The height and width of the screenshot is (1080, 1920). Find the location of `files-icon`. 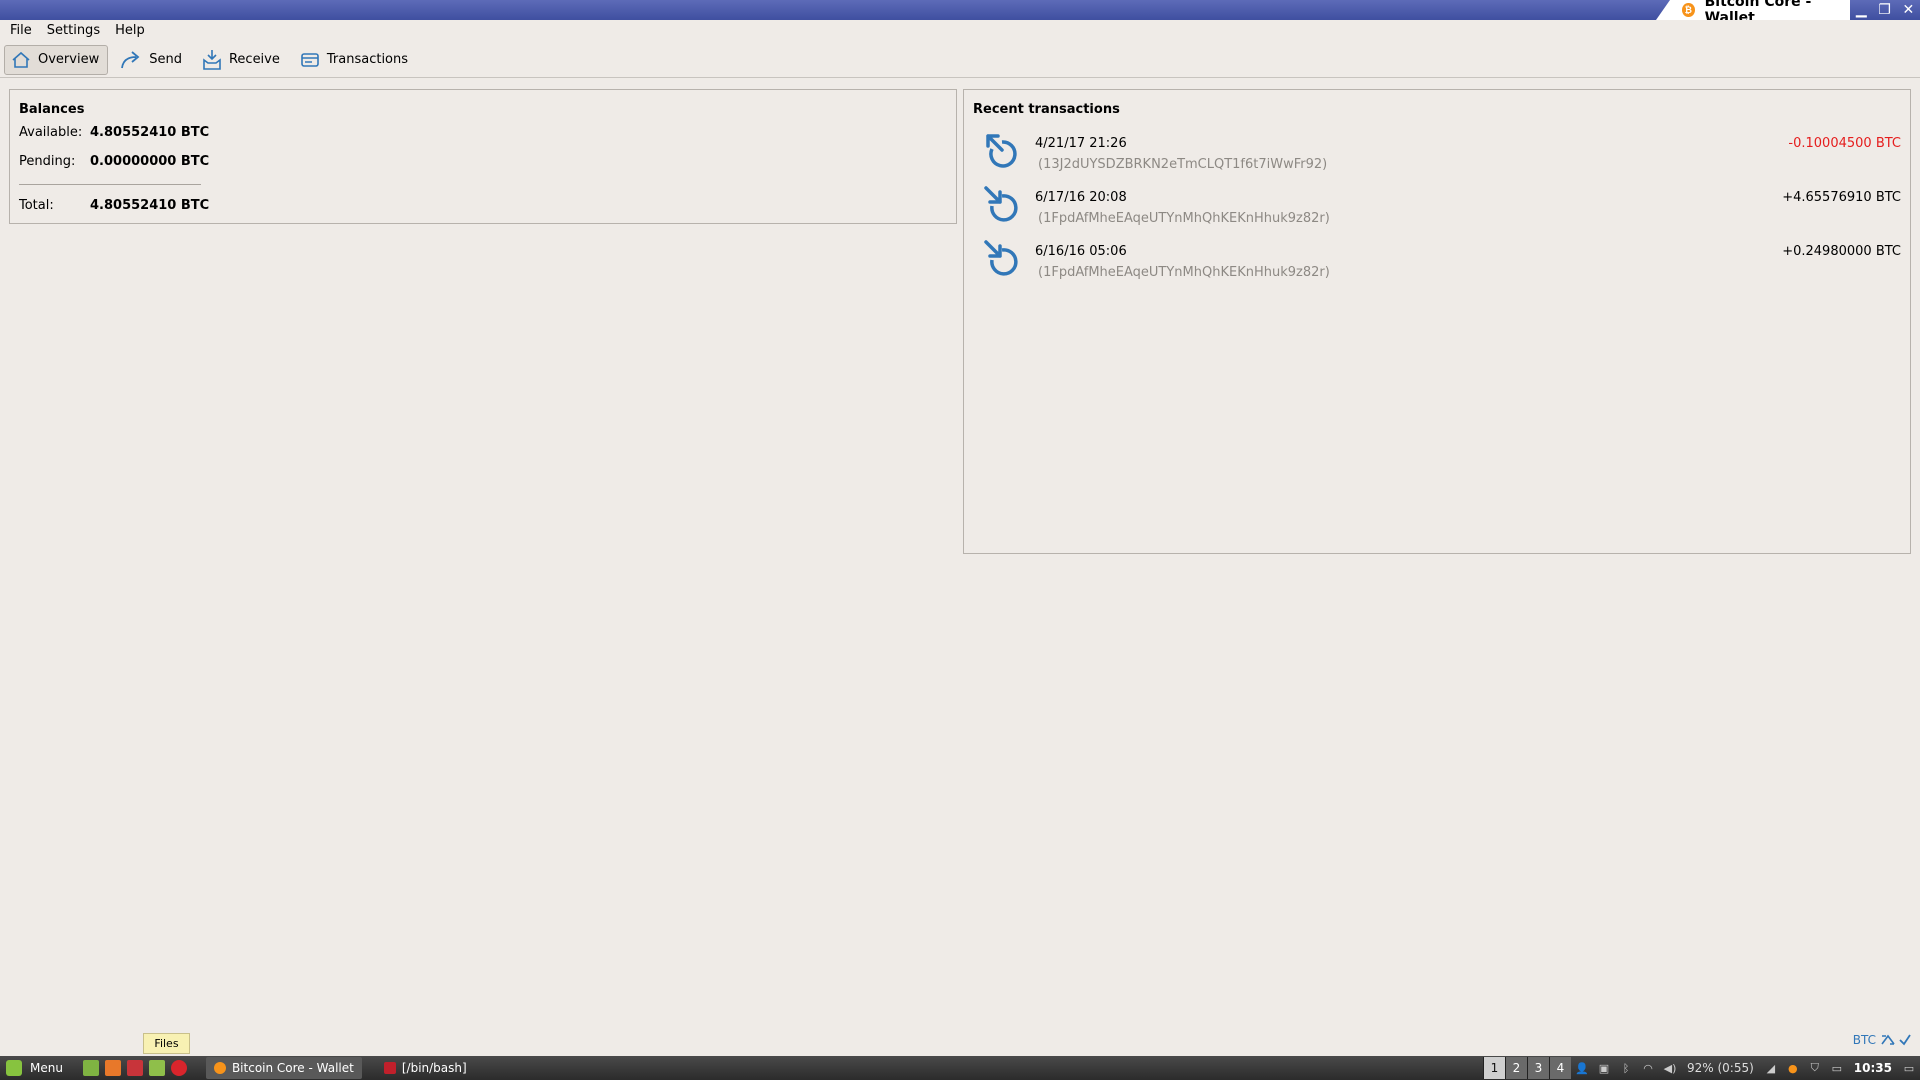

files-icon is located at coordinates (156, 1068).